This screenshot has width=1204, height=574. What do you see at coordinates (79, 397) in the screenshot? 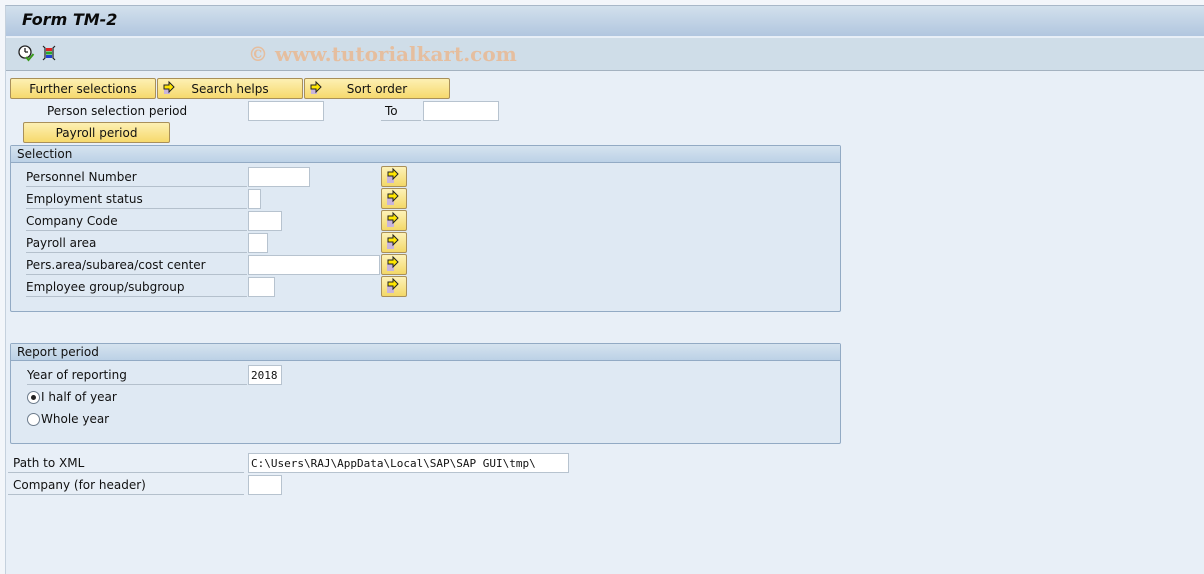
I see `first-half-year-label: I half of year` at bounding box center [79, 397].